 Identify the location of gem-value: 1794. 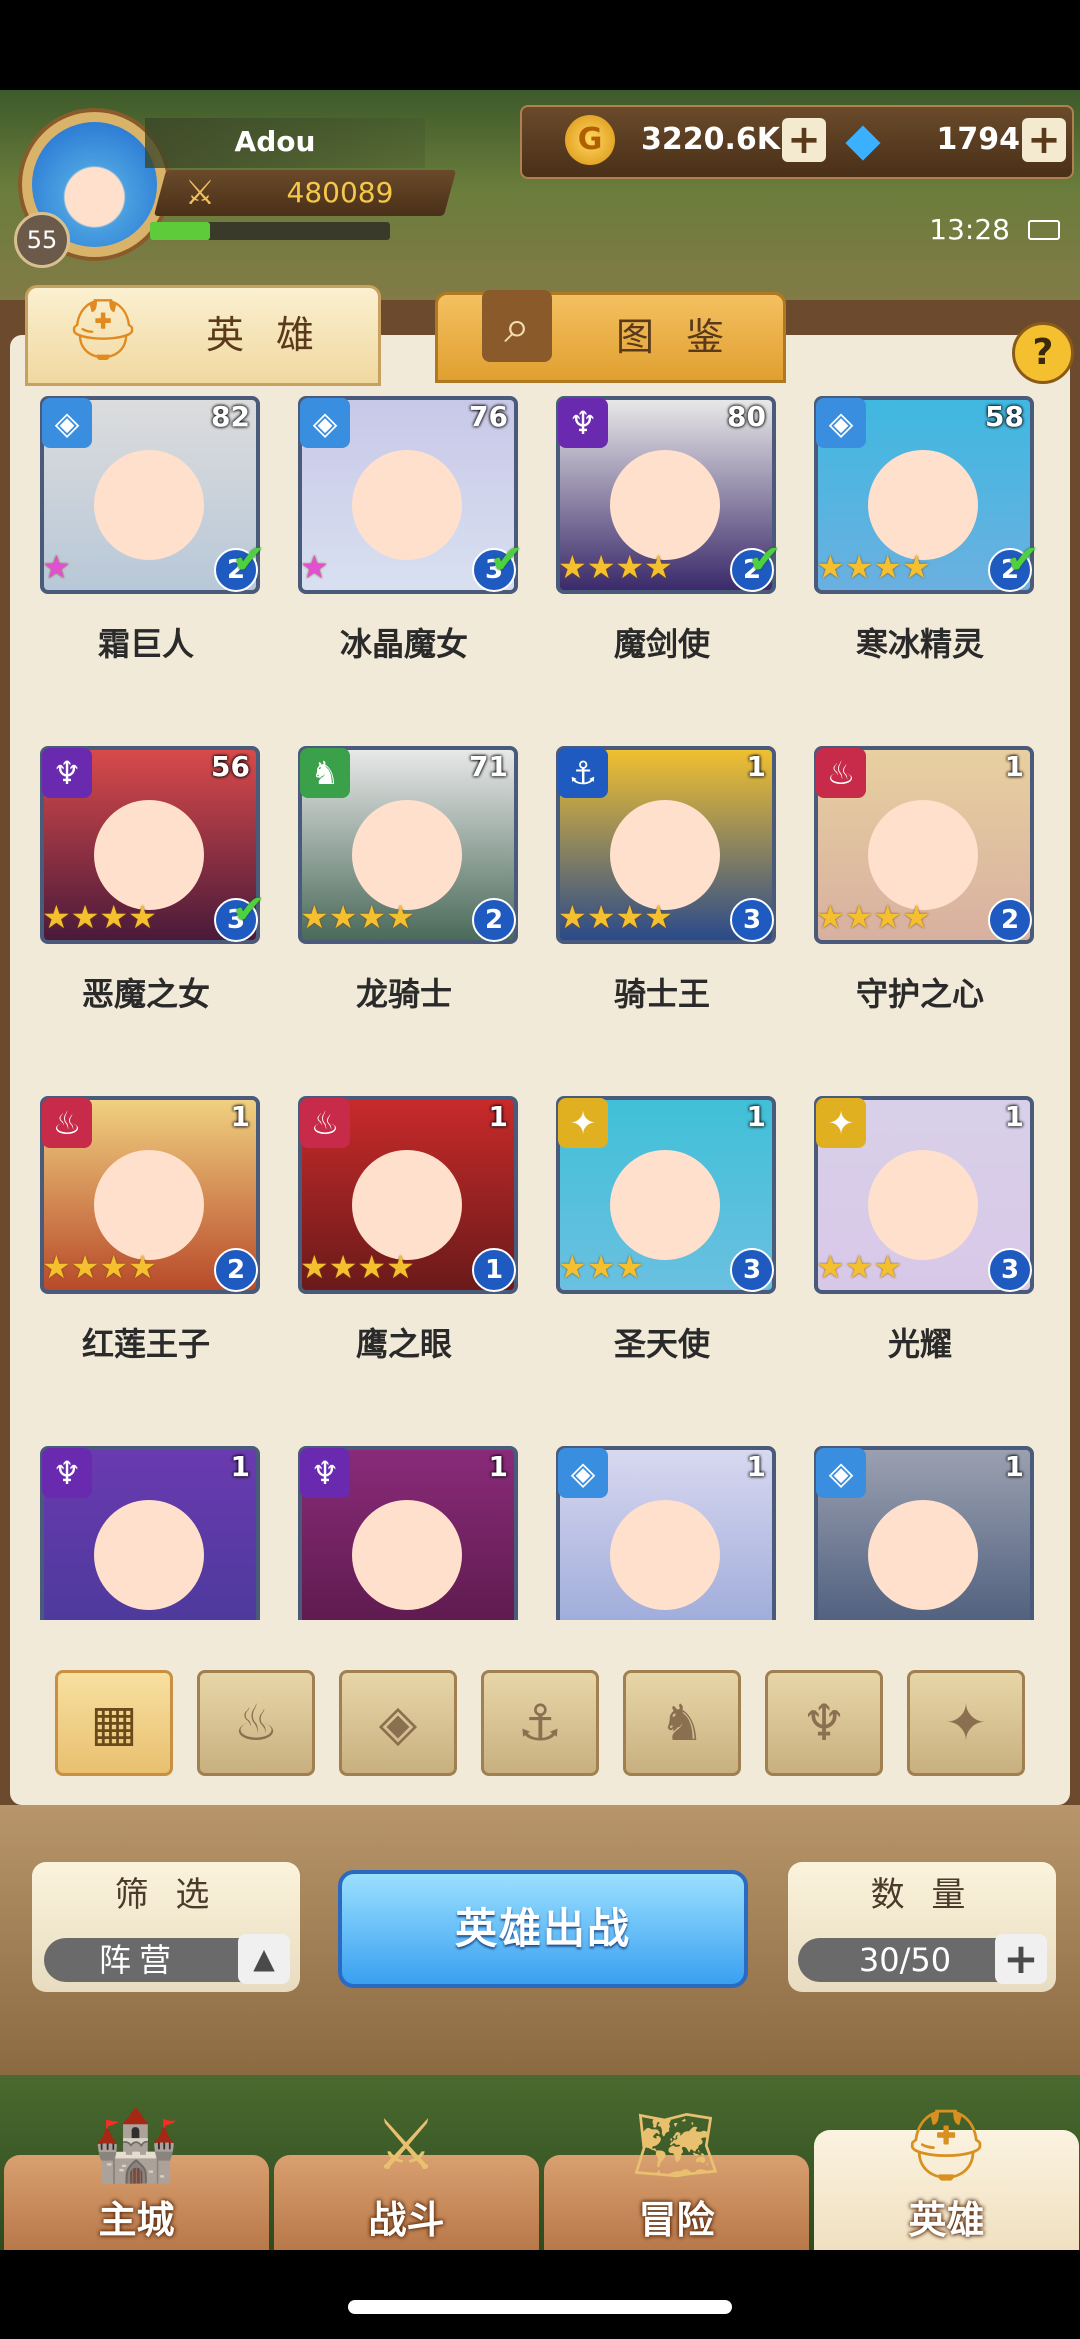
(978, 139).